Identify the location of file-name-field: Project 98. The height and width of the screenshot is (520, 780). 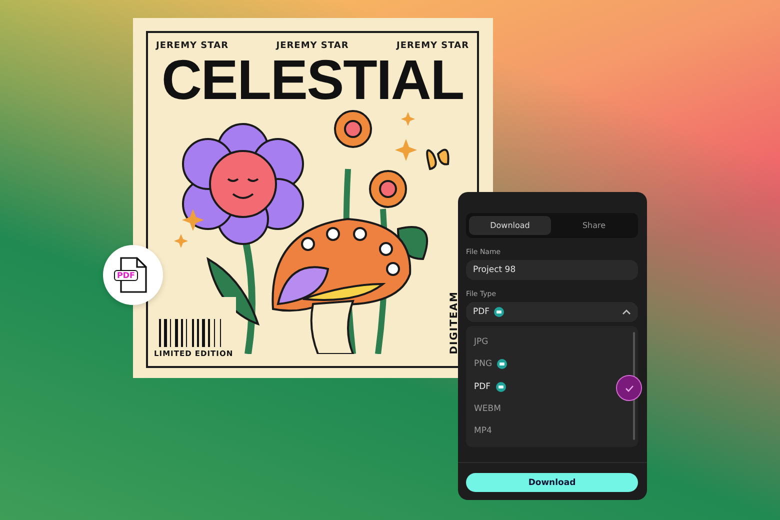
(552, 270).